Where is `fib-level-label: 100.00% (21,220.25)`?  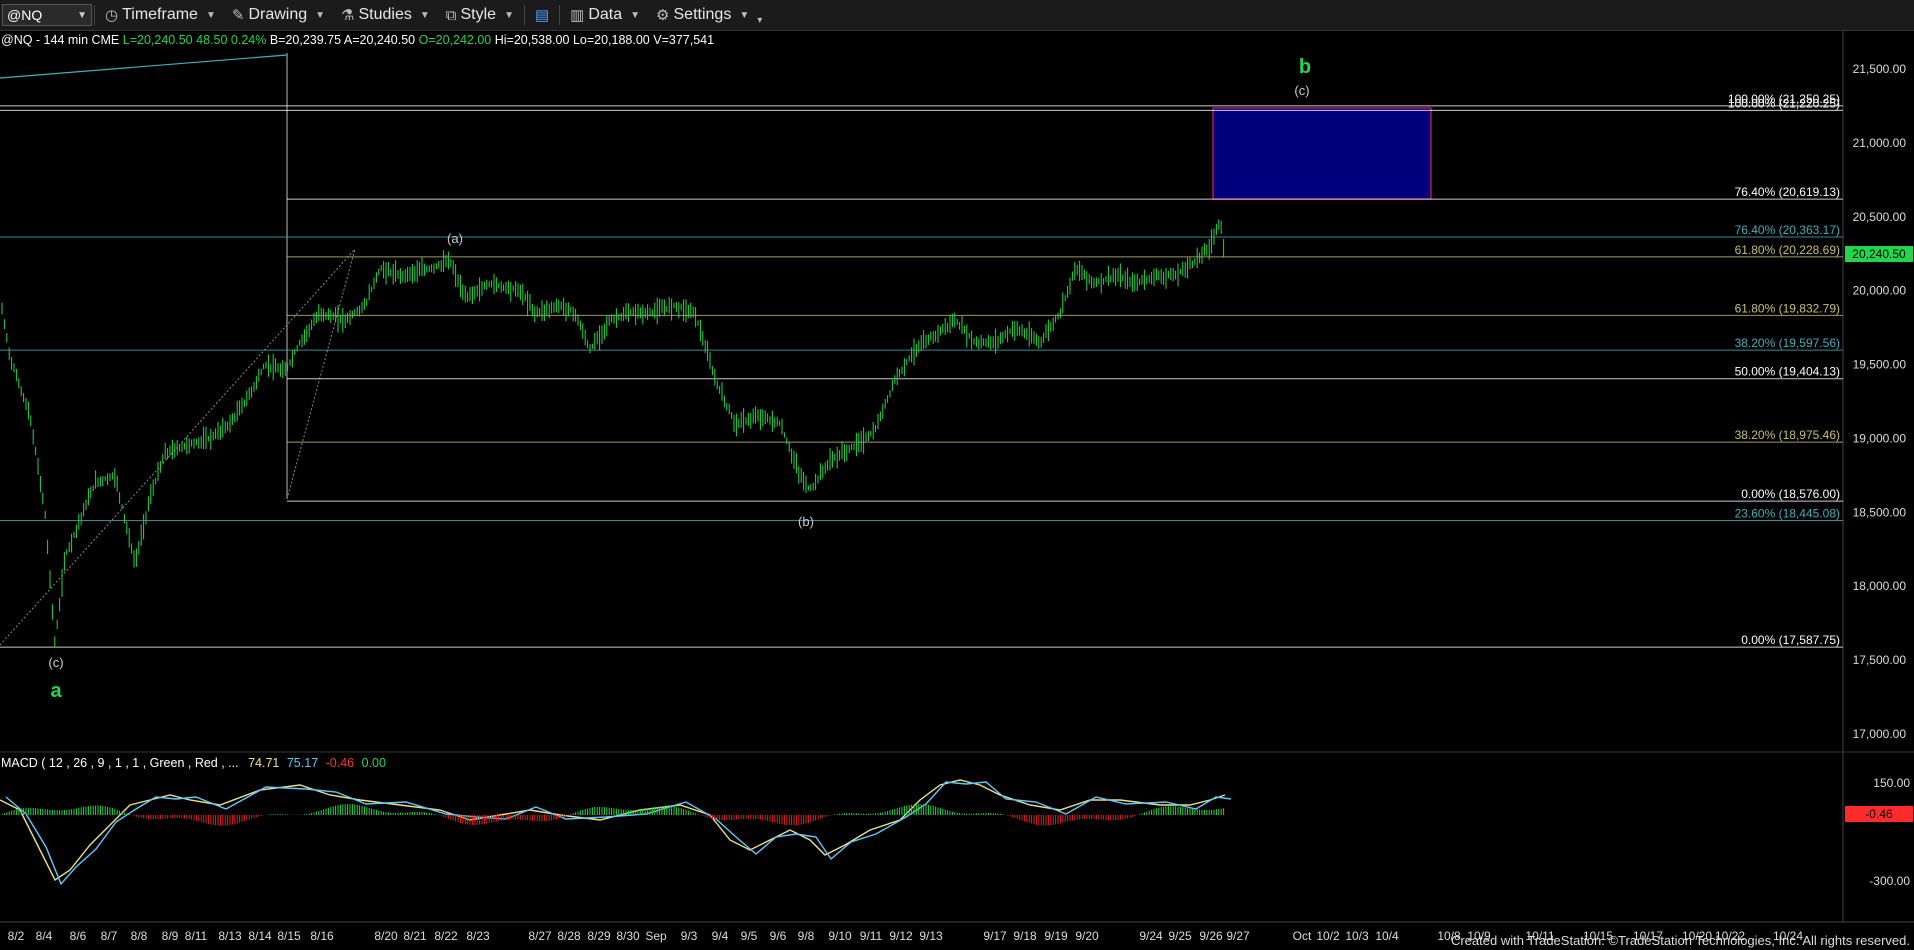 fib-level-label: 100.00% (21,220.25) is located at coordinates (1784, 103).